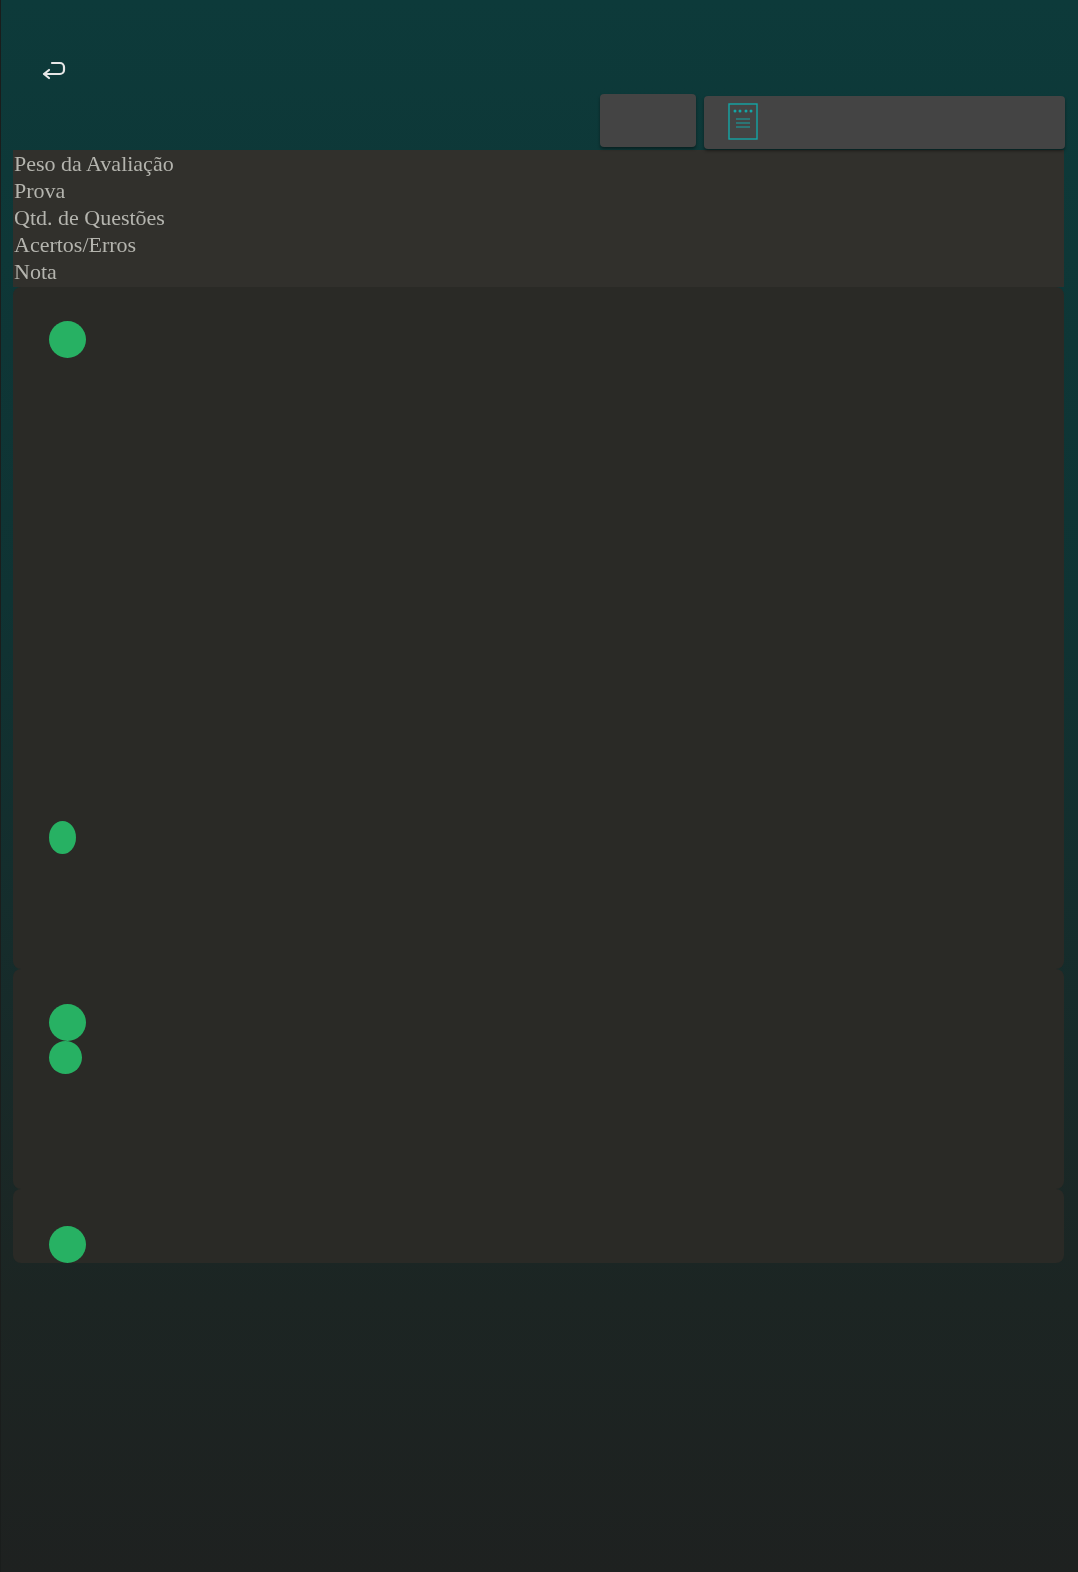  What do you see at coordinates (94, 163) in the screenshot?
I see `column-label: Peso da Avaliação` at bounding box center [94, 163].